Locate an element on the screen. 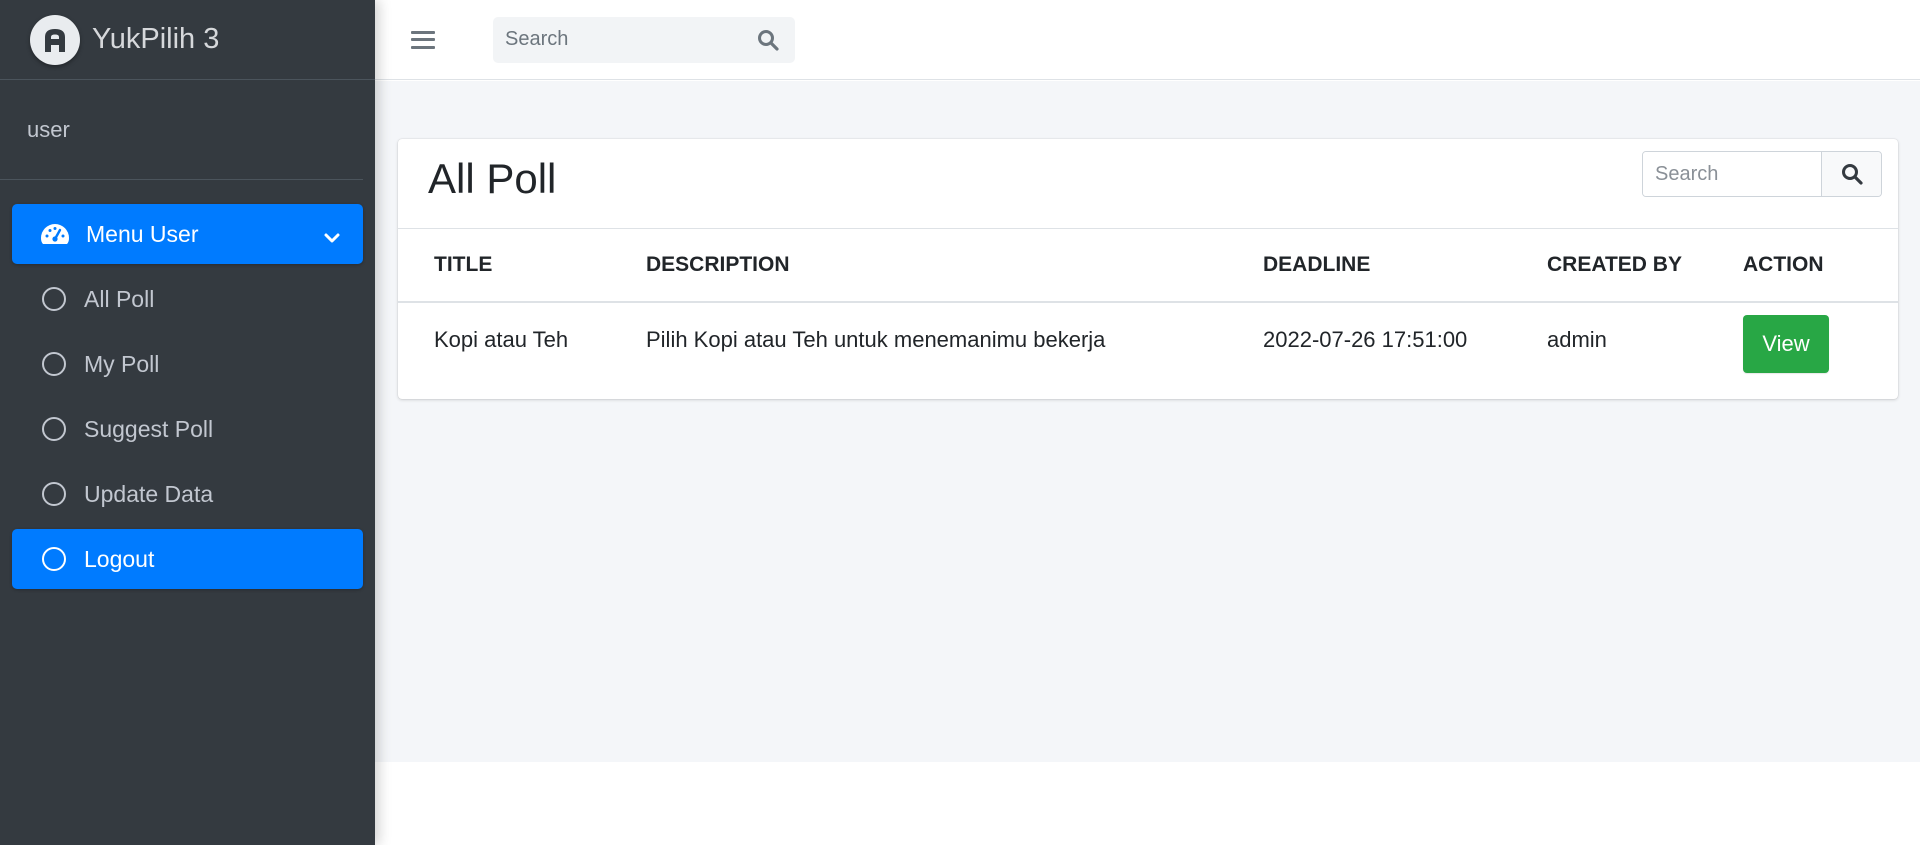 This screenshot has width=1920, height=845. sidebar-item-label: Update Data is located at coordinates (149, 493).